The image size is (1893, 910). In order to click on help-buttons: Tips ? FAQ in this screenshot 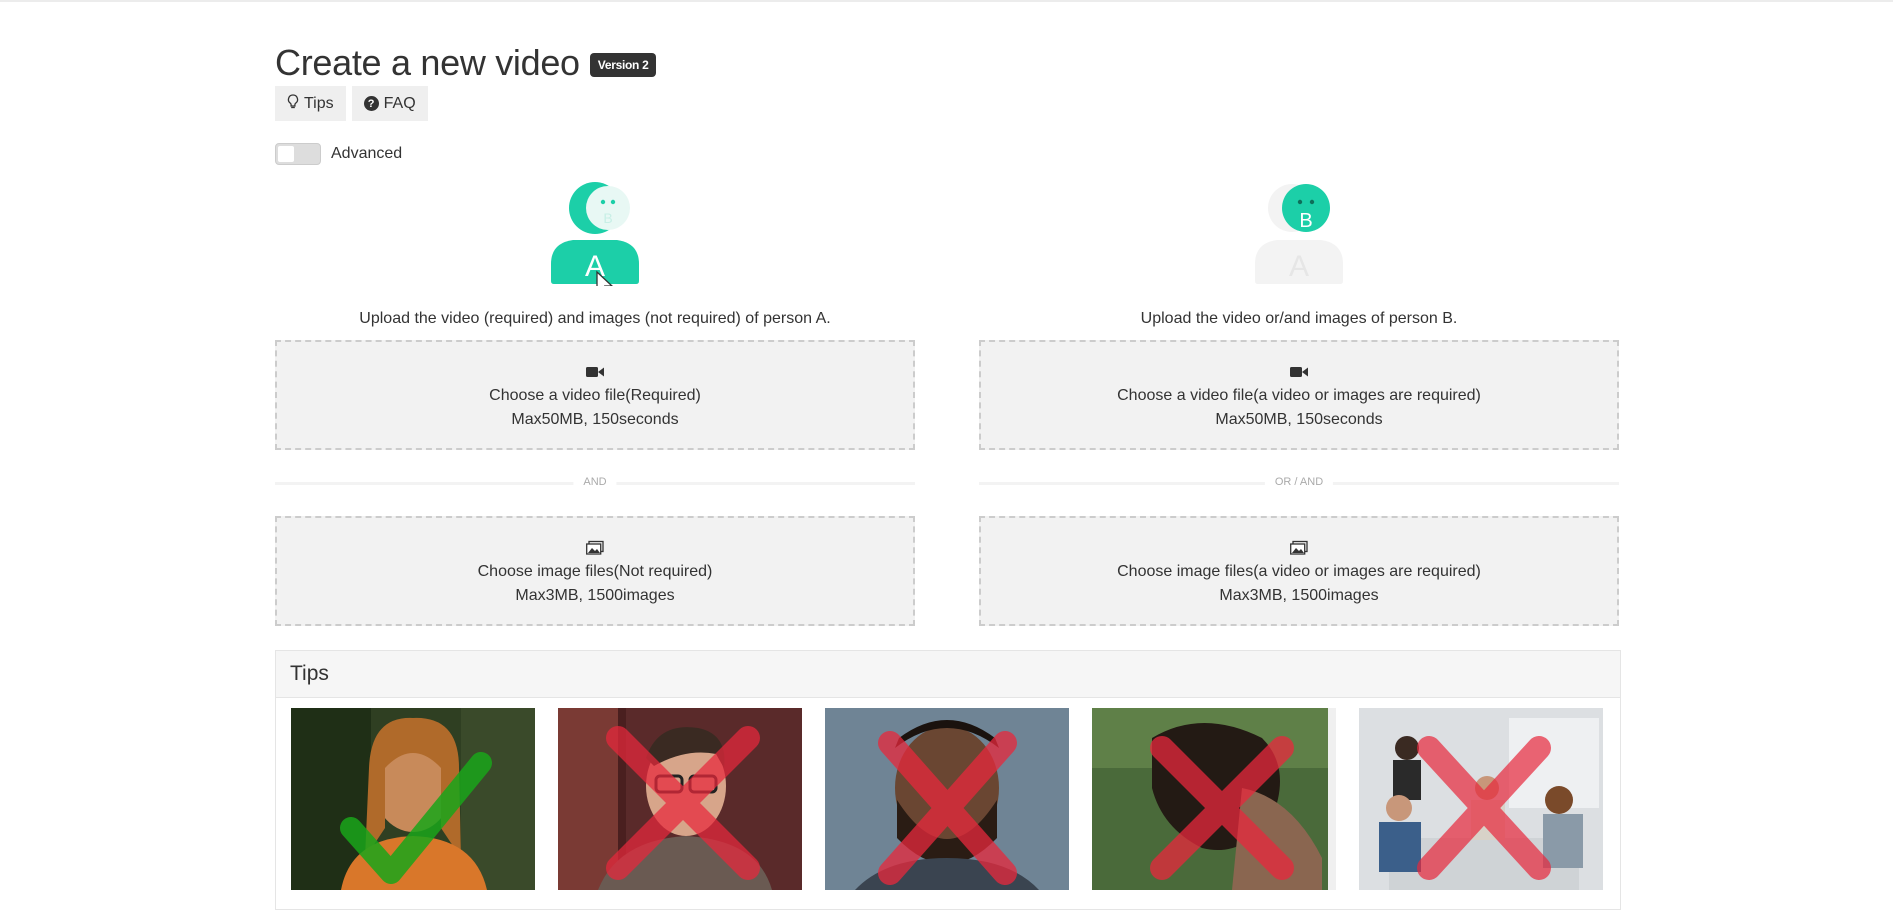, I will do `click(351, 103)`.